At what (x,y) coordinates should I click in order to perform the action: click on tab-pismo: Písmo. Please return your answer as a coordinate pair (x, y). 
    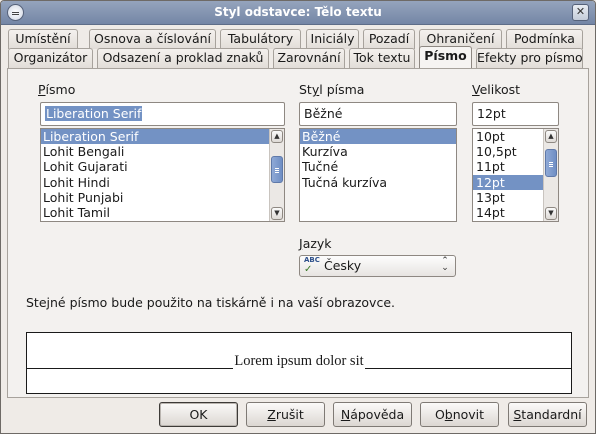
    Looking at the image, I should click on (445, 57).